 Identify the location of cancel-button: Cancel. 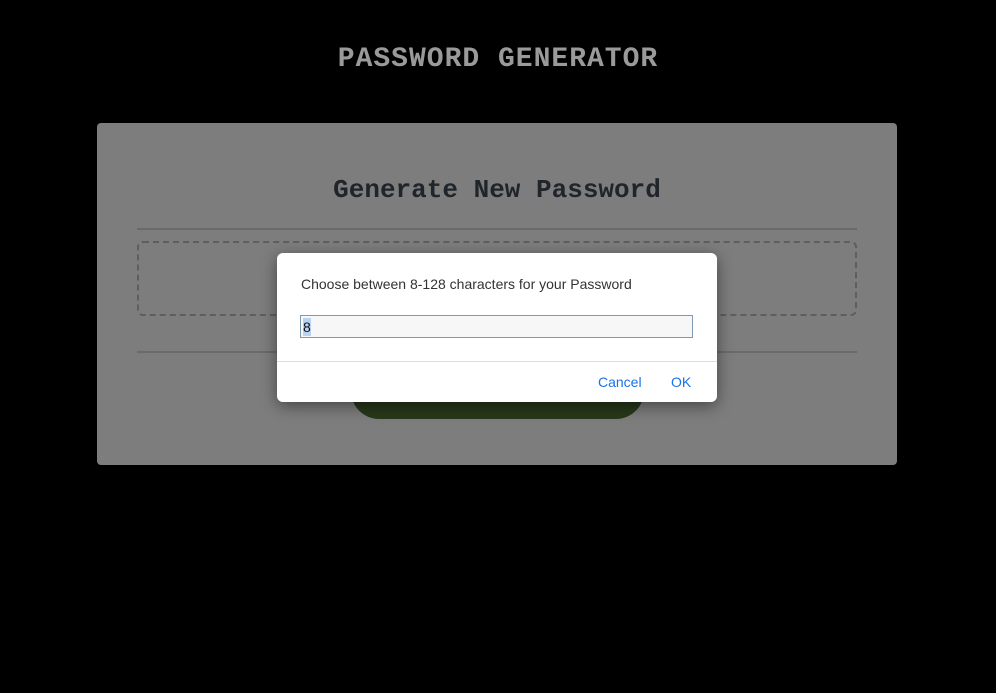
(620, 382).